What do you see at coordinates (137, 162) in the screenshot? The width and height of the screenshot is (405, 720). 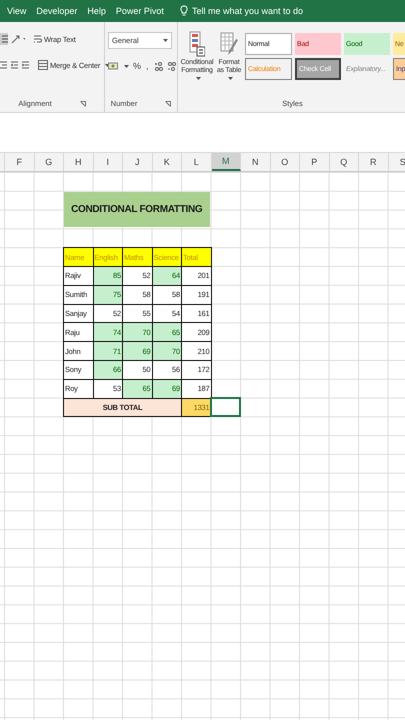 I see `column-header: J` at bounding box center [137, 162].